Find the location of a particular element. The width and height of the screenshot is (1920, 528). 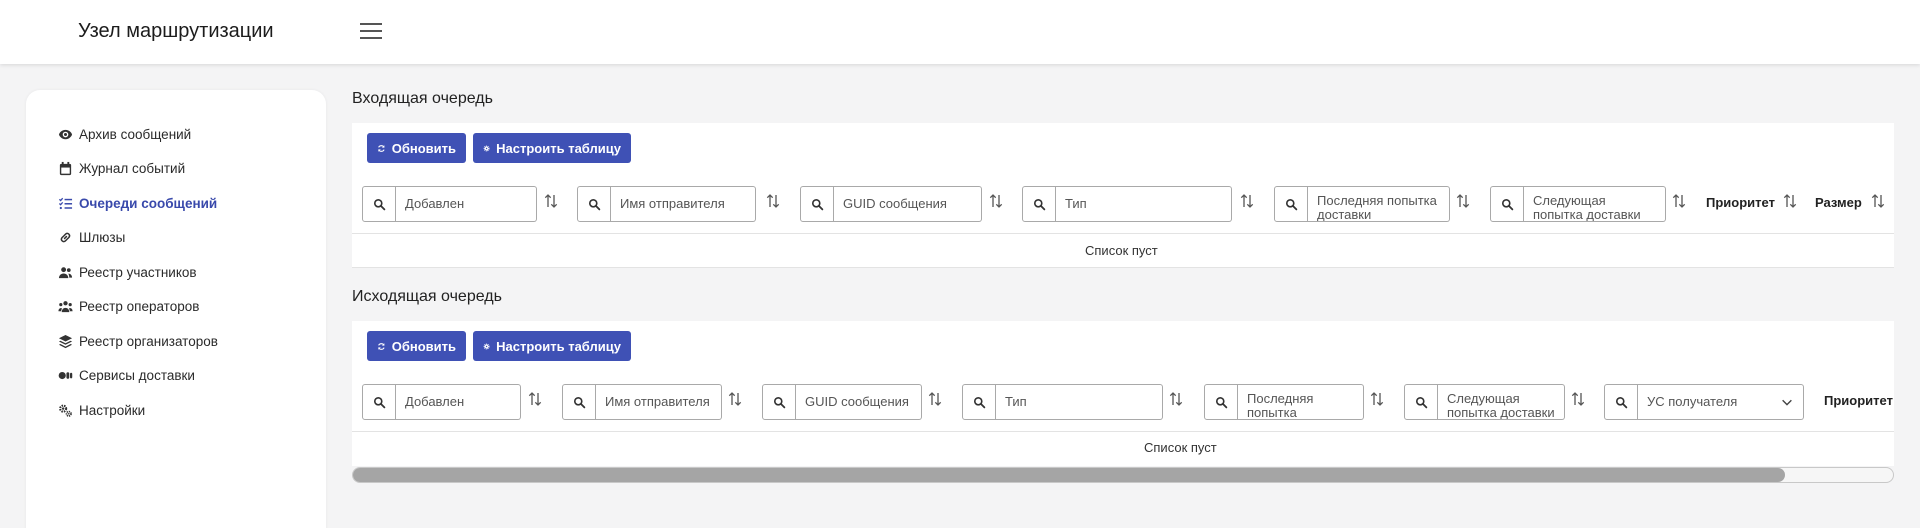

app-title: Узел маршрутизации is located at coordinates (176, 31).